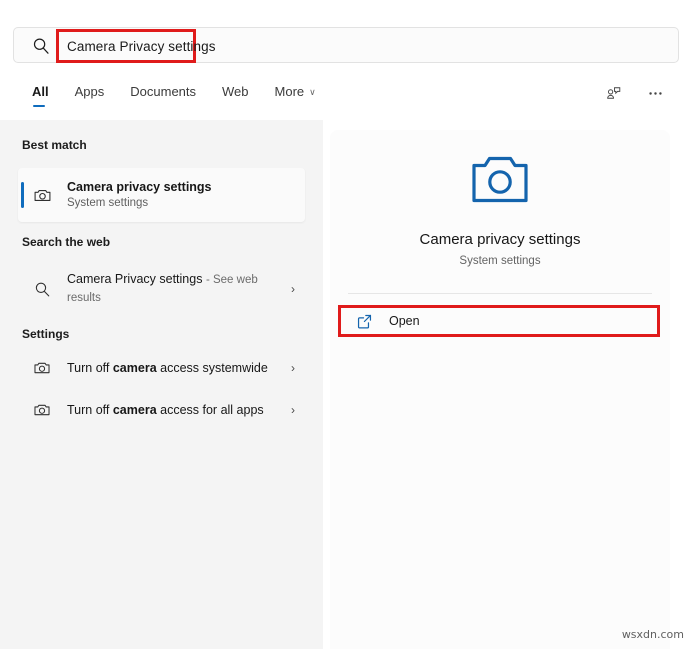  Describe the element at coordinates (499, 321) in the screenshot. I see `open-button: Open` at that location.